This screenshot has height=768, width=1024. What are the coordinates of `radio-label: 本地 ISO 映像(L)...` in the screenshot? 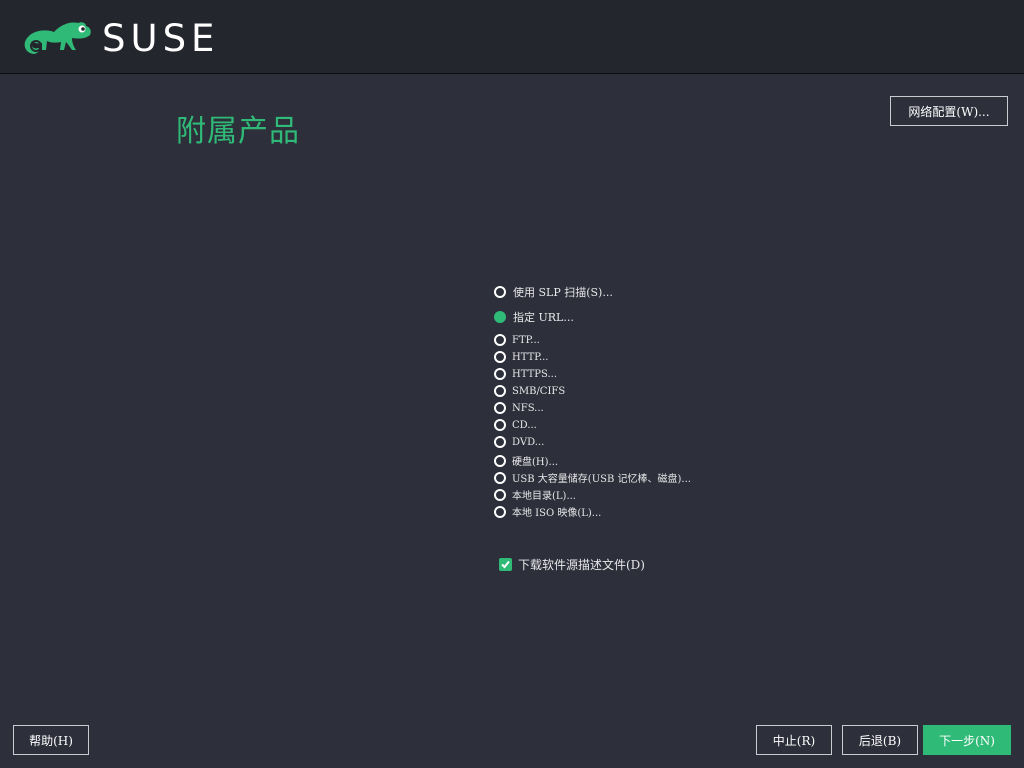 It's located at (557, 513).